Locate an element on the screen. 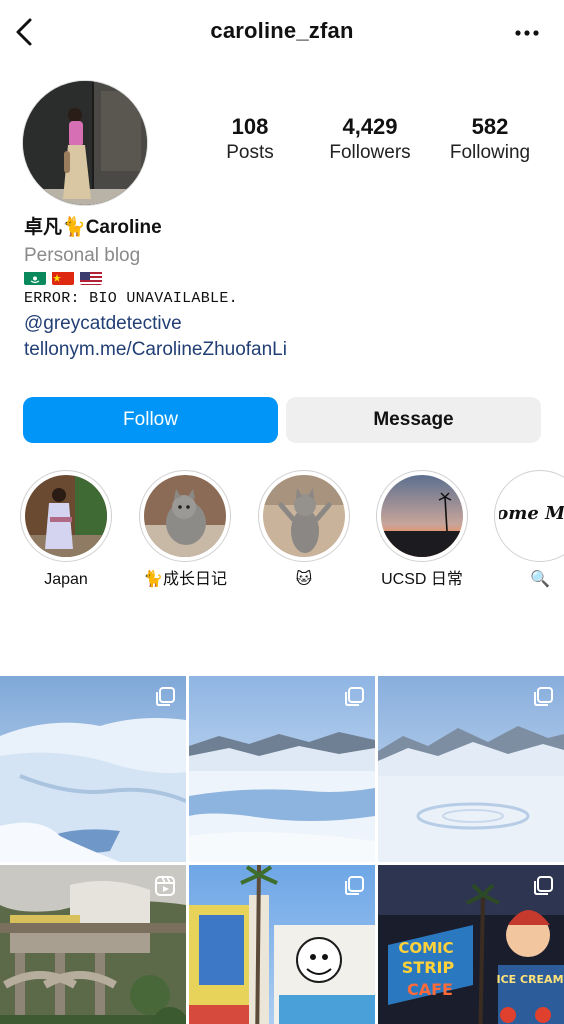 The image size is (564, 1024). highlight-cat: 🐱 is located at coordinates (304, 530).